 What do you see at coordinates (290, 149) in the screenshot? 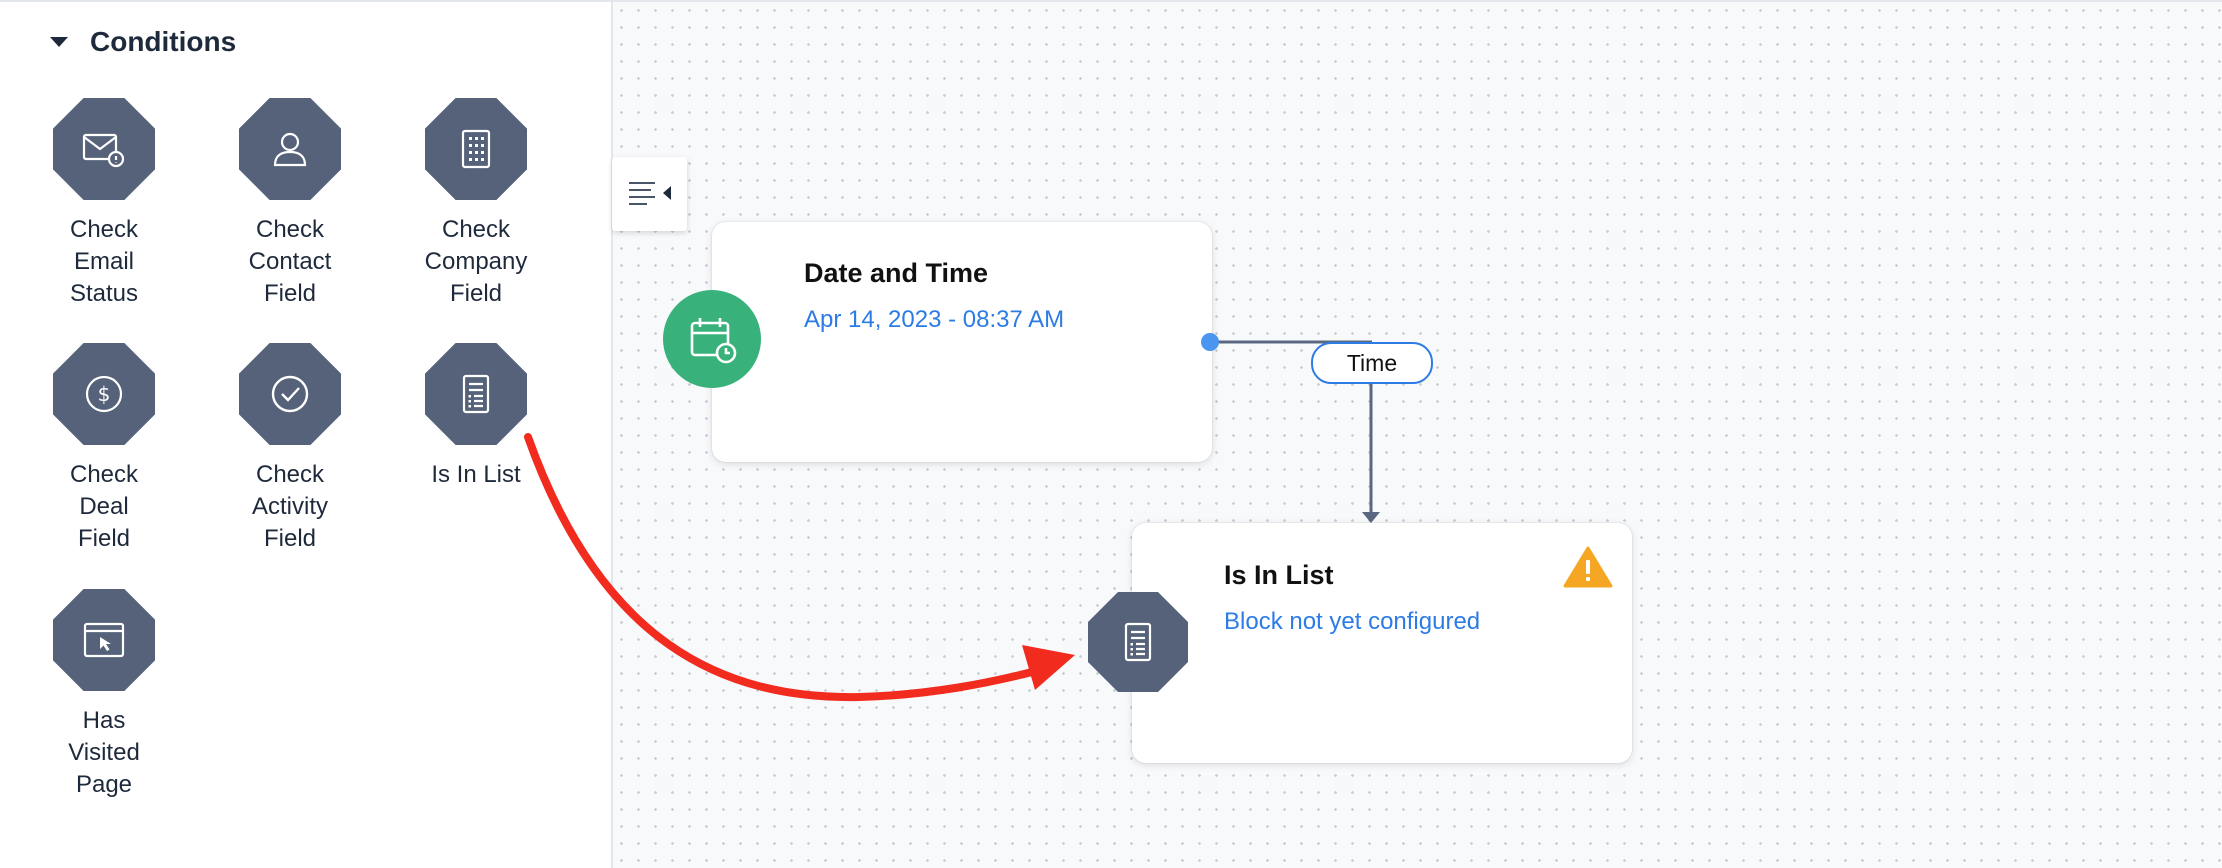
I see `contact-icon` at bounding box center [290, 149].